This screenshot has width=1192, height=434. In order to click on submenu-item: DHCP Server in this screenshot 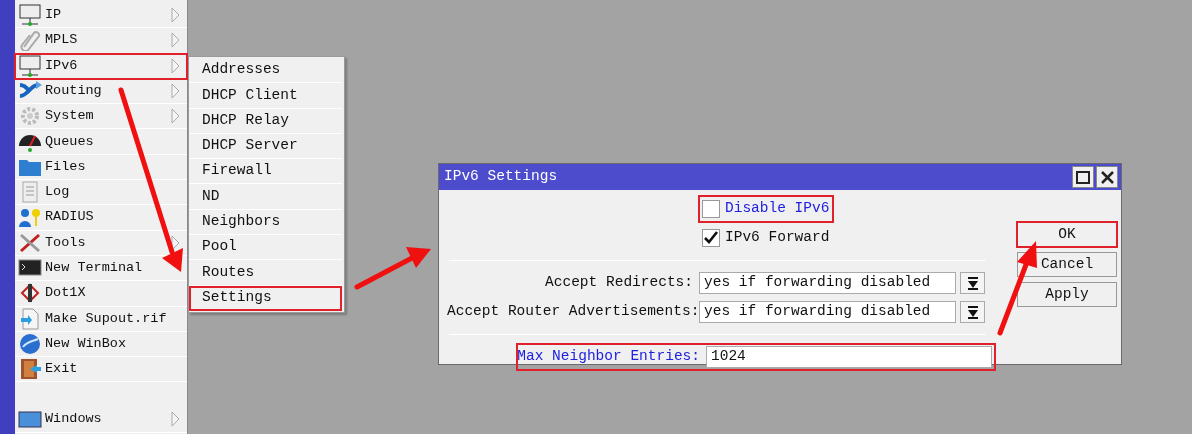, I will do `click(265, 146)`.